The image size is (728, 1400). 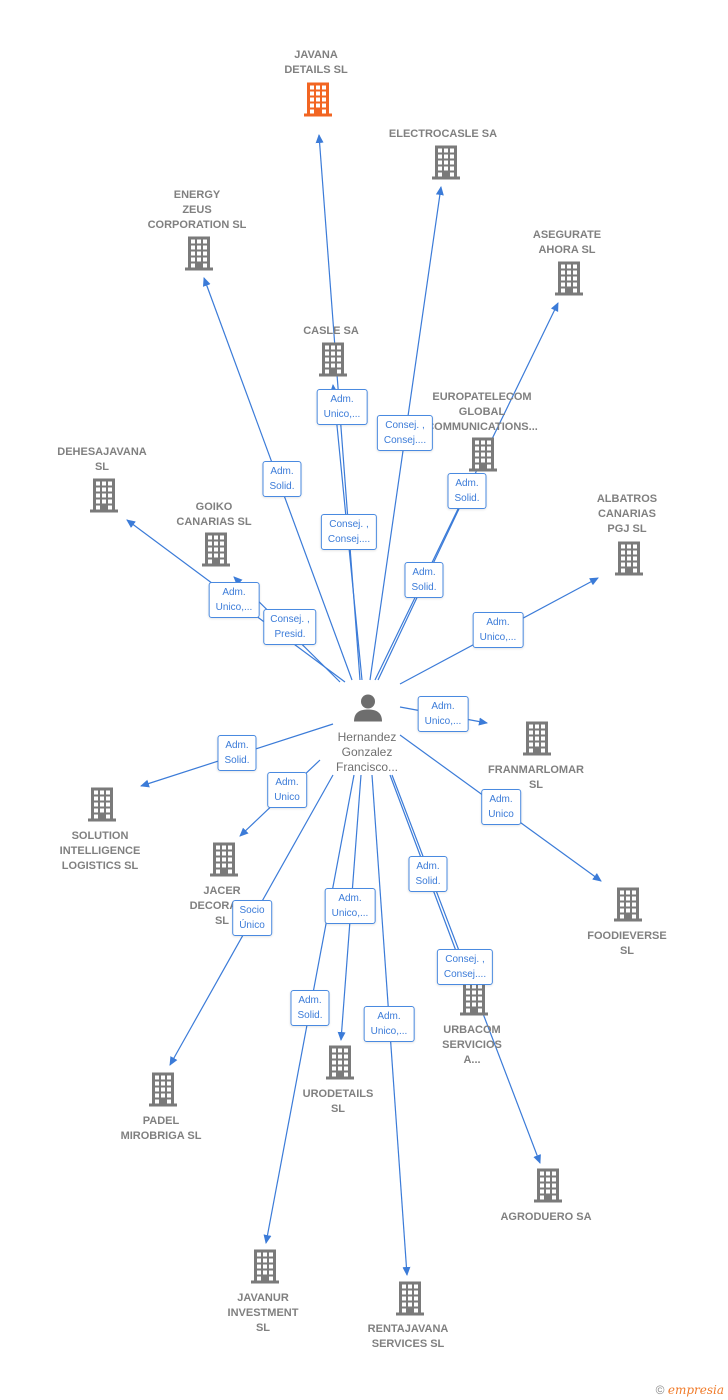 I want to click on company-name: SOLUTION INTELLIGENCE LOGISTICS SL, so click(x=100, y=851).